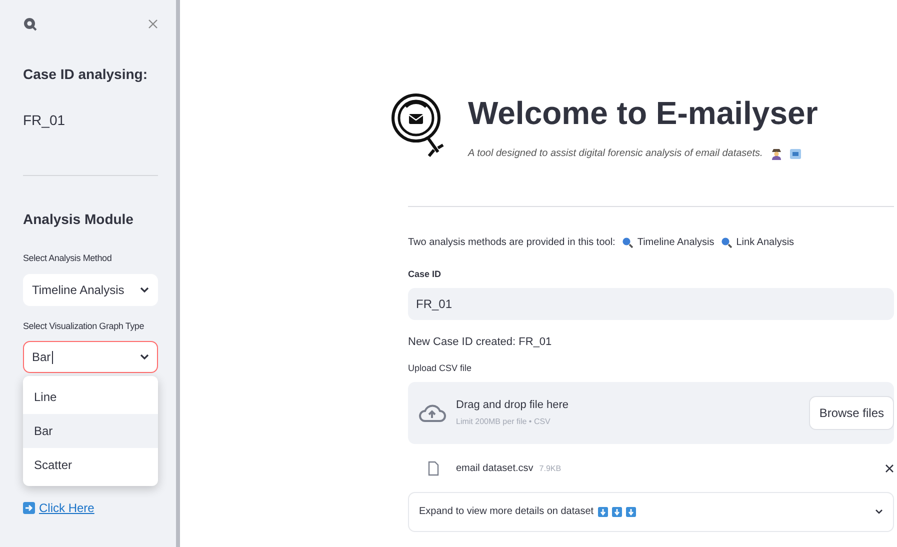  What do you see at coordinates (440, 368) in the screenshot?
I see `field-label: Upload CSV file` at bounding box center [440, 368].